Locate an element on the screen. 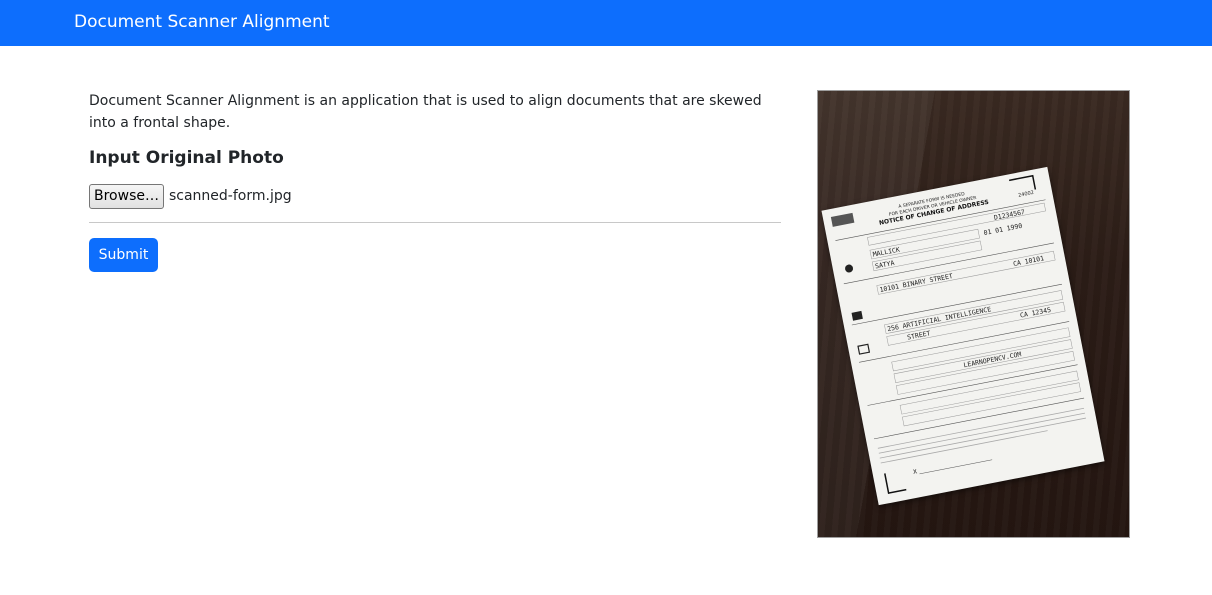 The width and height of the screenshot is (1212, 595). house-icon is located at coordinates (857, 315).